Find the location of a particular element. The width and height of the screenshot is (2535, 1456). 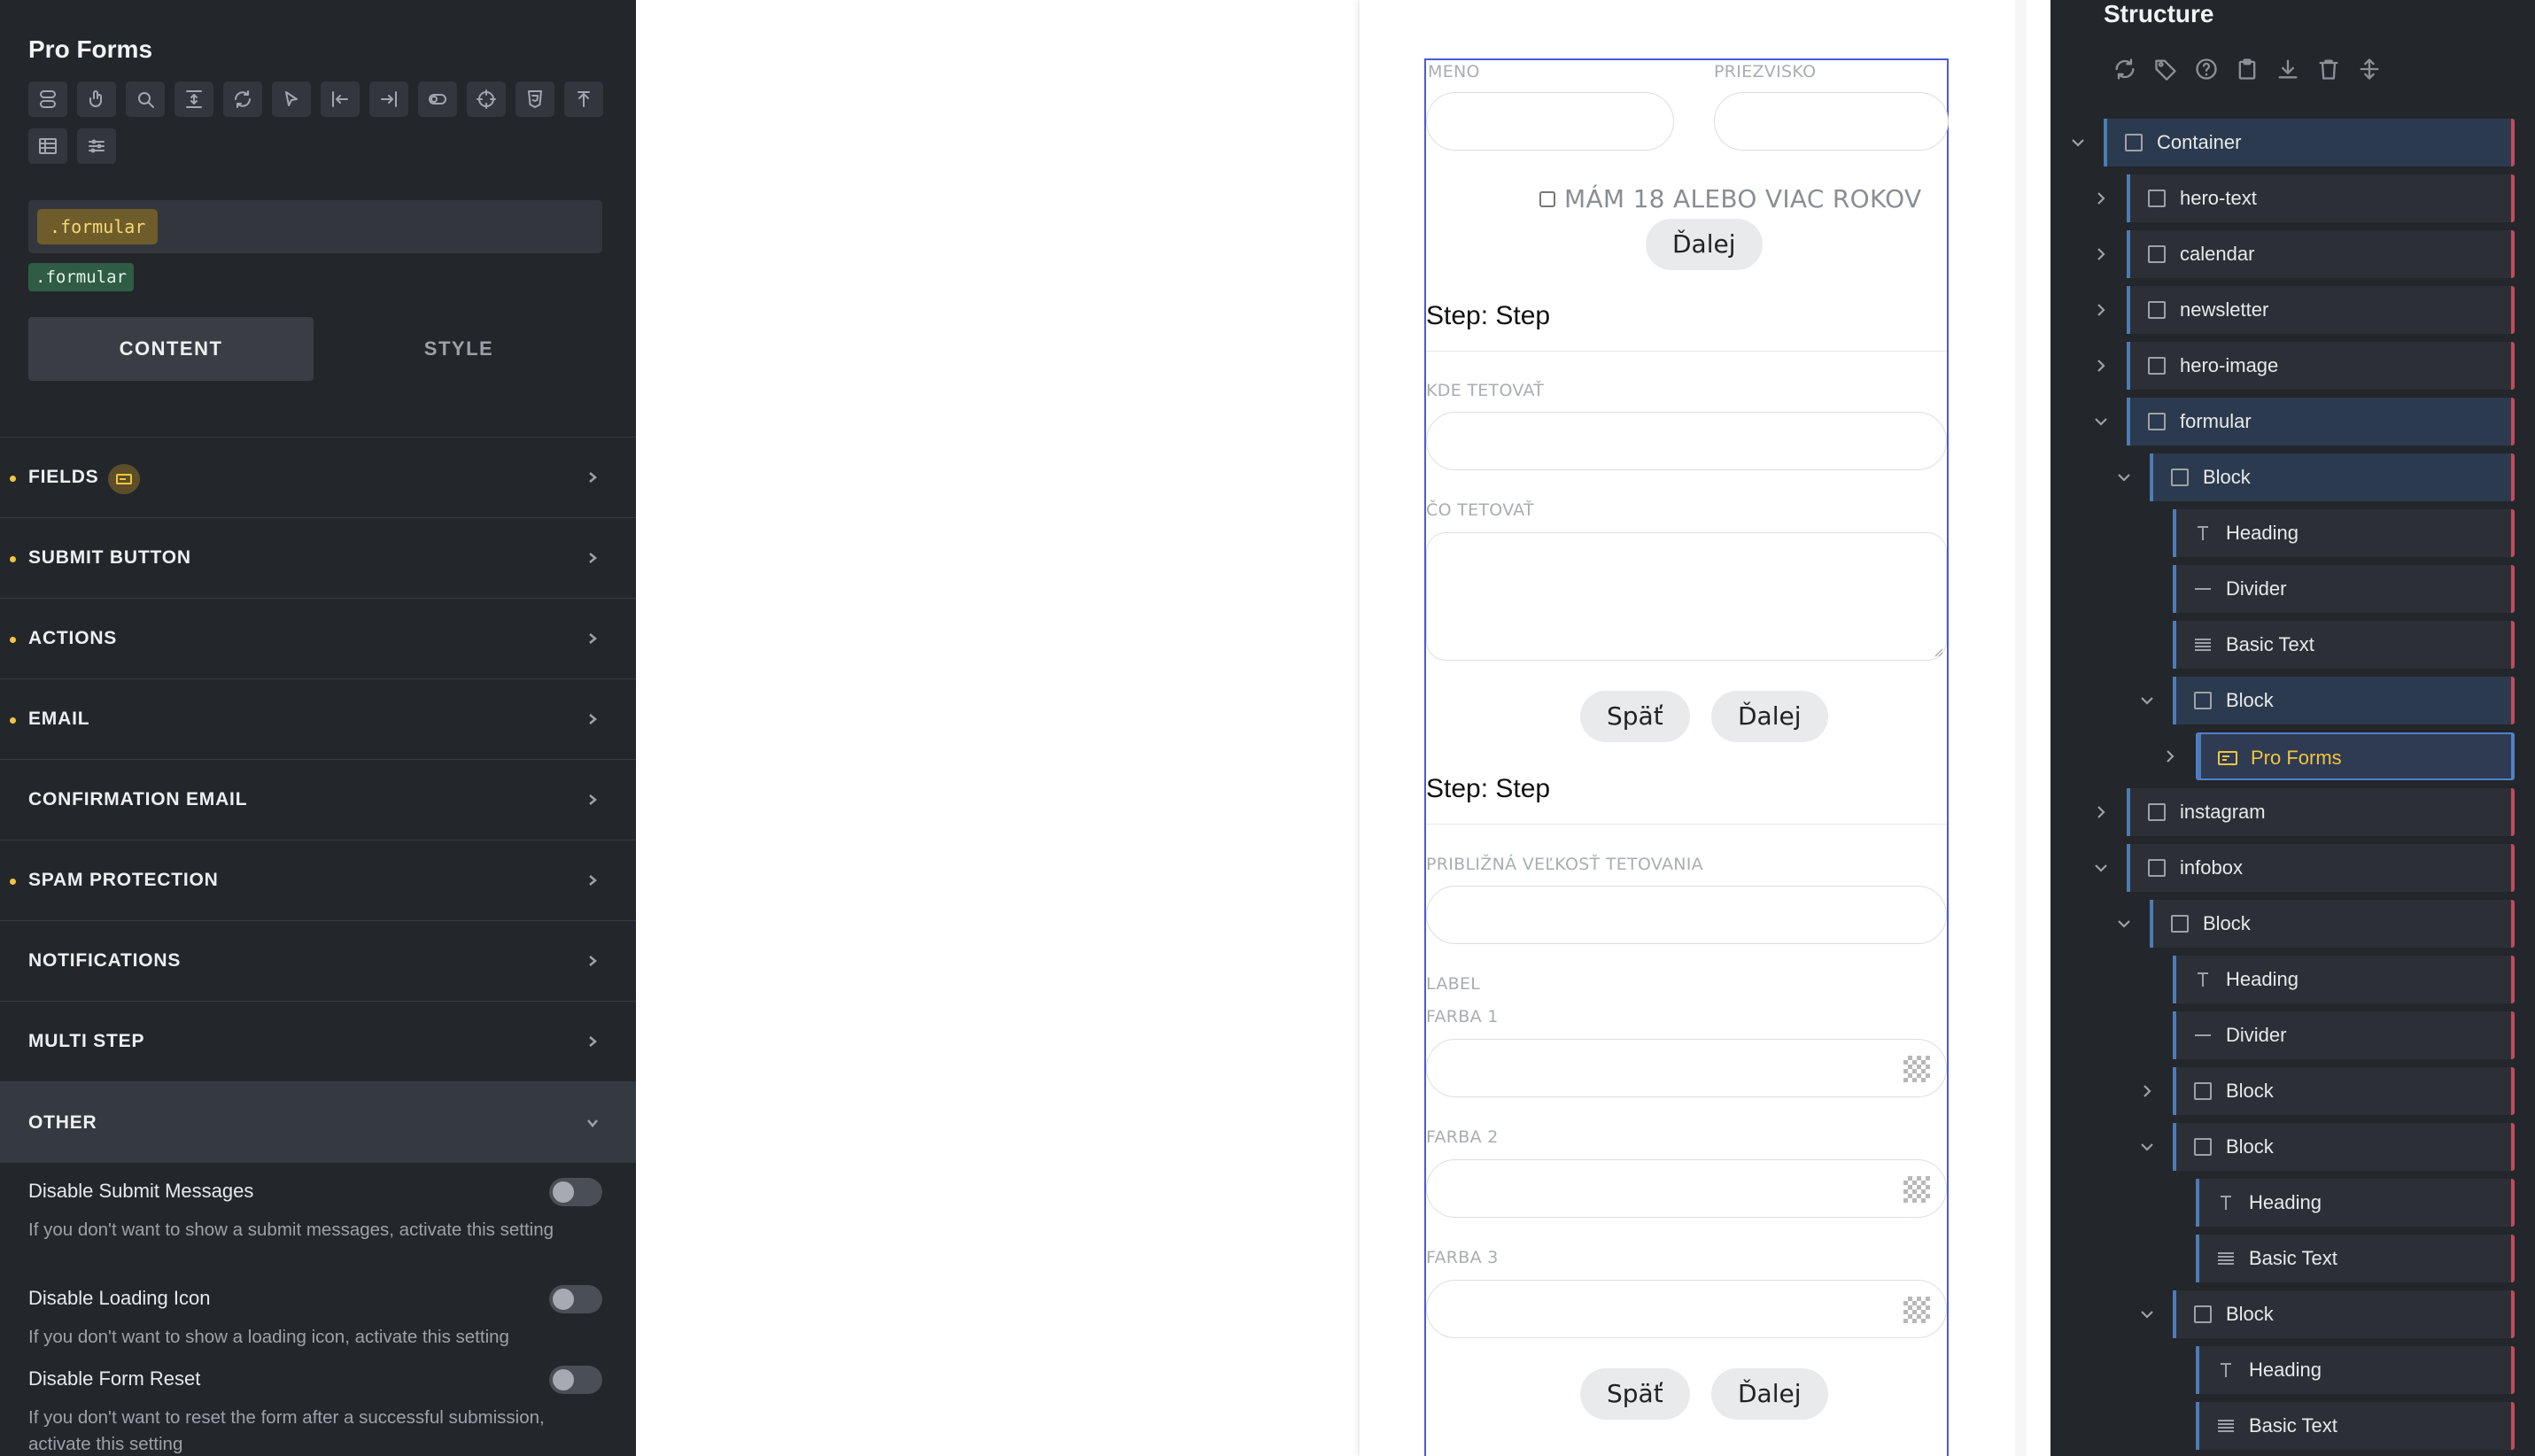

structure-item: Container is located at coordinates (2309, 143).